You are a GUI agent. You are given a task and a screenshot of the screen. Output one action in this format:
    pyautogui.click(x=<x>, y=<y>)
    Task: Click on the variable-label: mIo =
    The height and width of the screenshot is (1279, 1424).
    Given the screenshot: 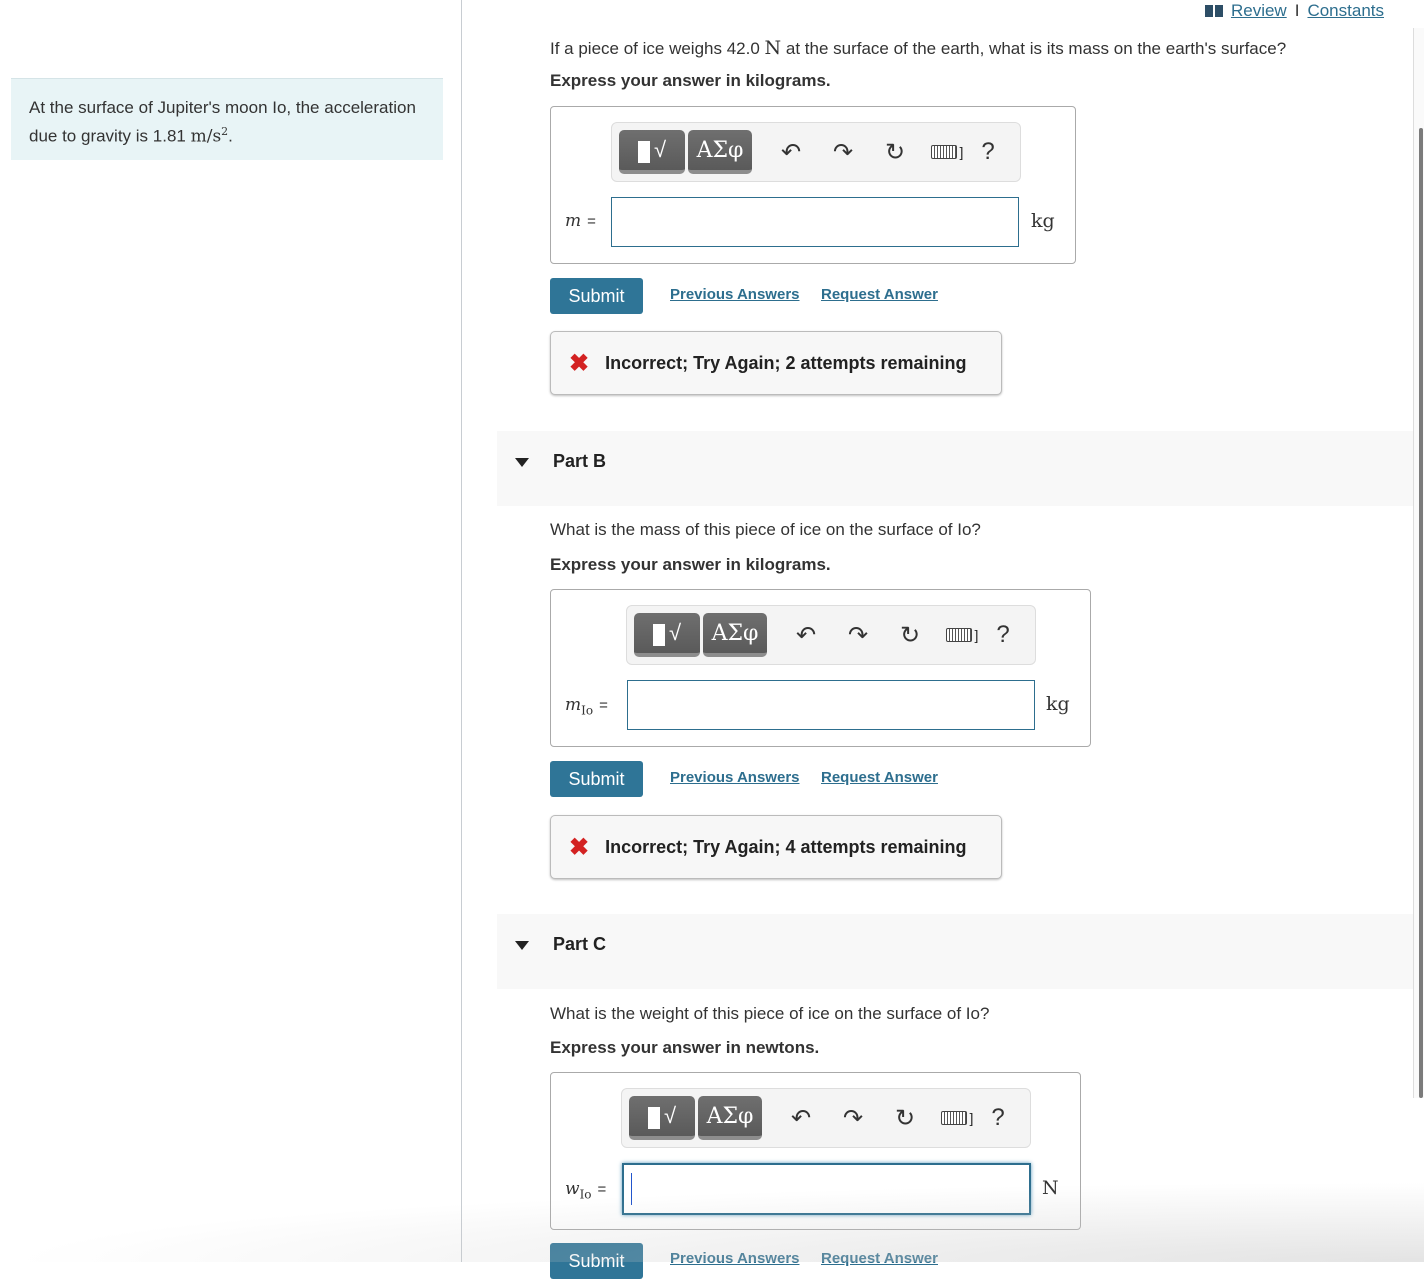 What is the action you would take?
    pyautogui.click(x=586, y=706)
    